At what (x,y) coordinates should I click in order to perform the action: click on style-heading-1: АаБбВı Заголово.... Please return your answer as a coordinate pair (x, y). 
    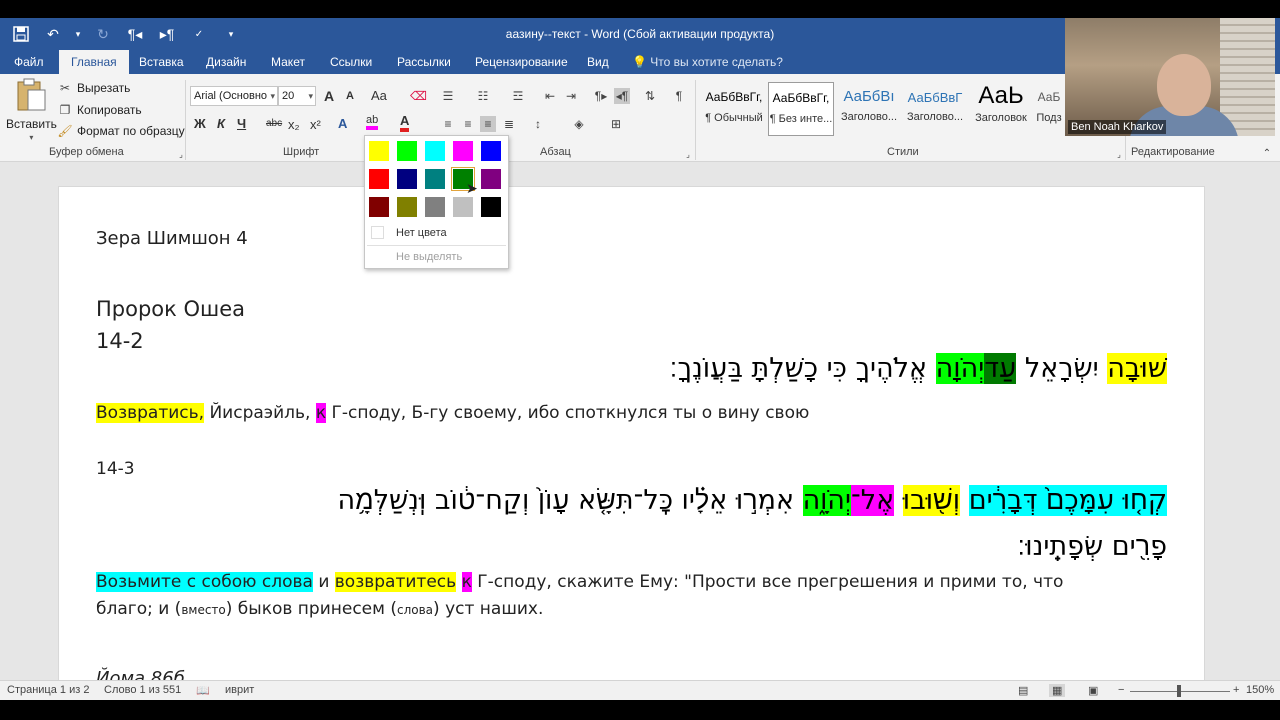
    Looking at the image, I should click on (869, 109).